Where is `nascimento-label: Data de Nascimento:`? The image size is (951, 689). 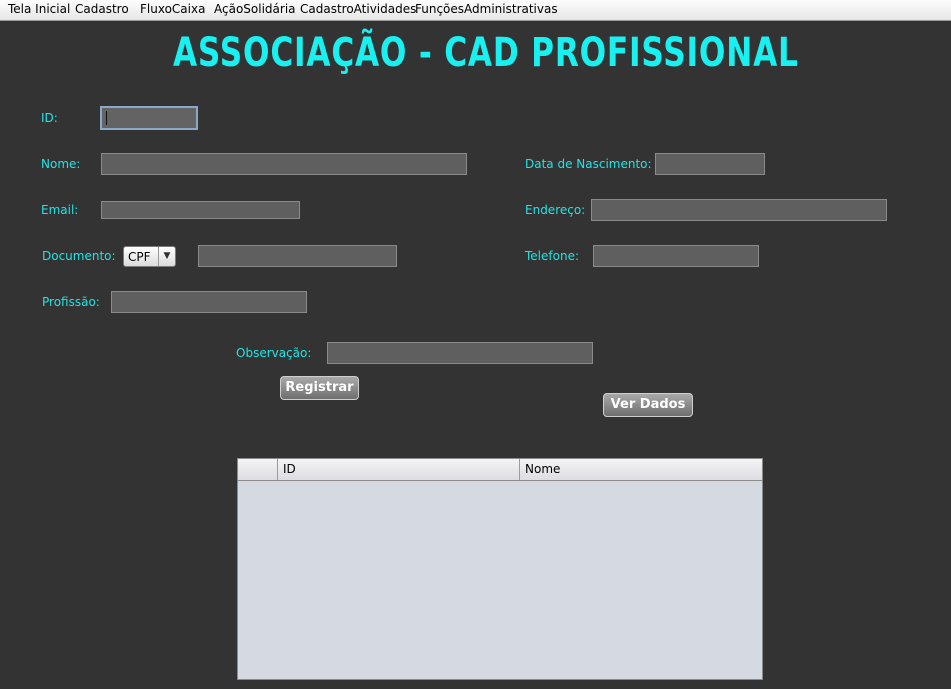
nascimento-label: Data de Nascimento: is located at coordinates (588, 164).